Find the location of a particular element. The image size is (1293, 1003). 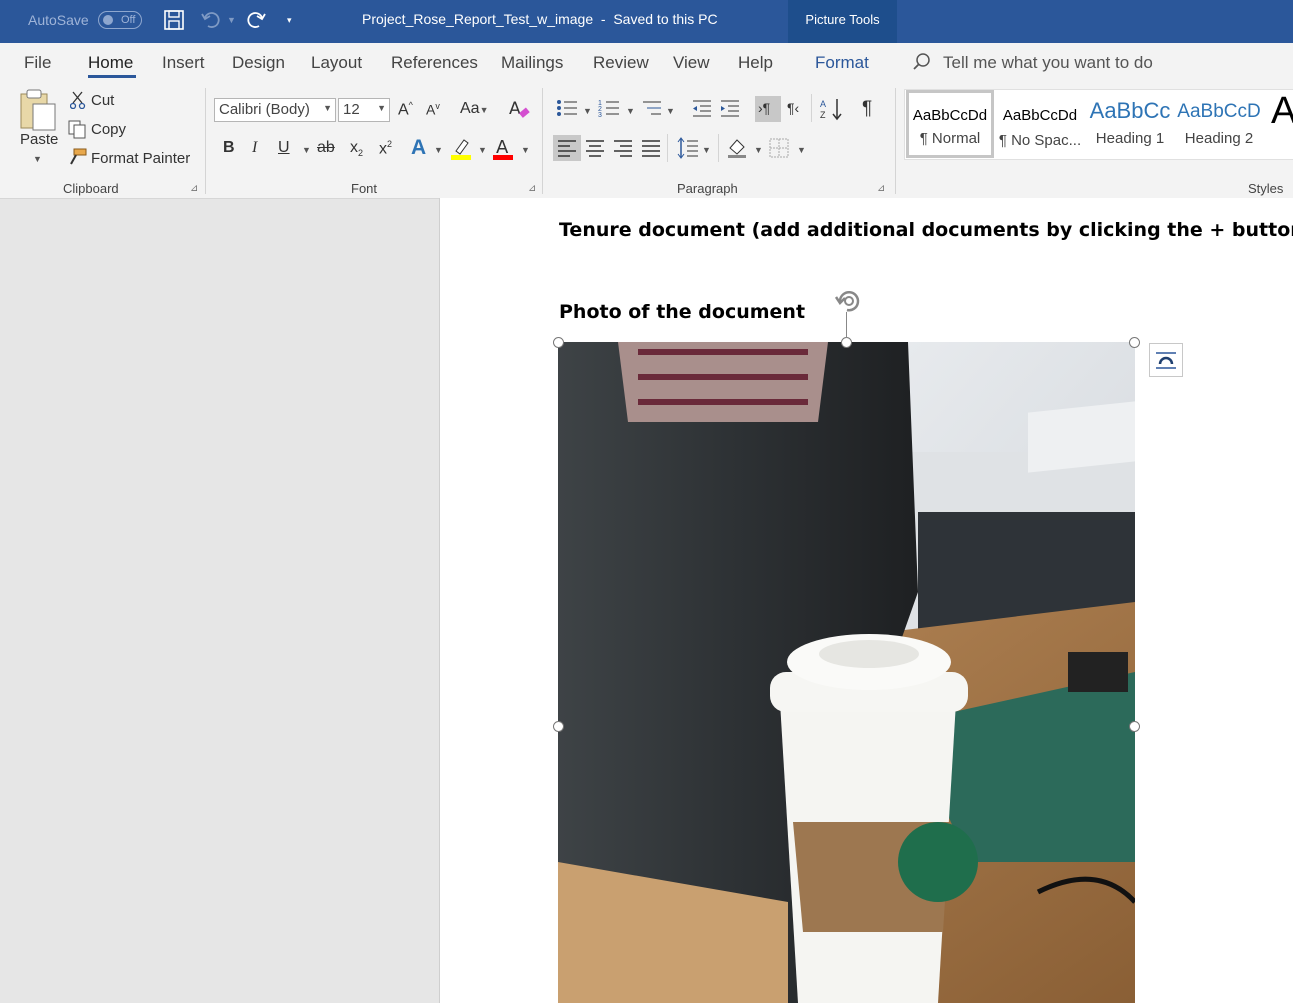

tab-layout: Layout is located at coordinates (336, 63).